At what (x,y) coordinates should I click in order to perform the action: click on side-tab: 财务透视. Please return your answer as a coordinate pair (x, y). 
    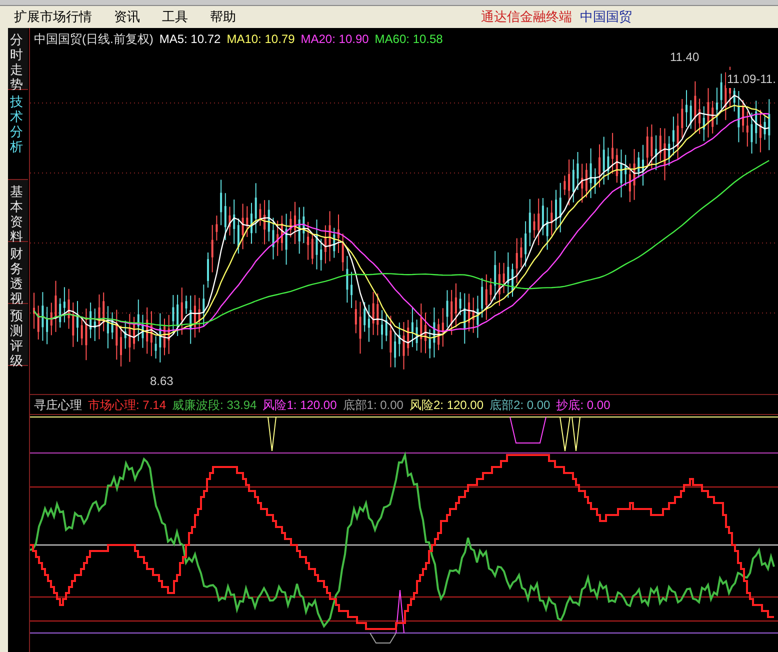
    Looking at the image, I should click on (18, 273).